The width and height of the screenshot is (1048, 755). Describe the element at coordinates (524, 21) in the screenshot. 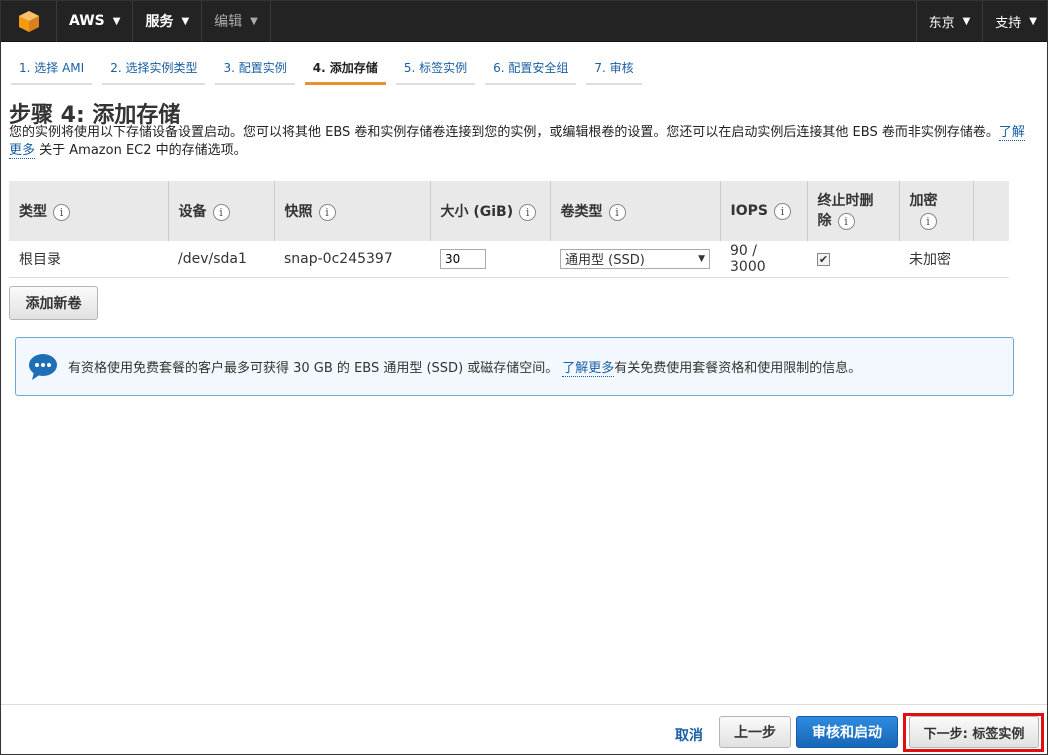

I see `top-nav: AWS ▼ 服务 ▼ 编辑 ▼ 东京 ▼ 支持 ▼` at that location.